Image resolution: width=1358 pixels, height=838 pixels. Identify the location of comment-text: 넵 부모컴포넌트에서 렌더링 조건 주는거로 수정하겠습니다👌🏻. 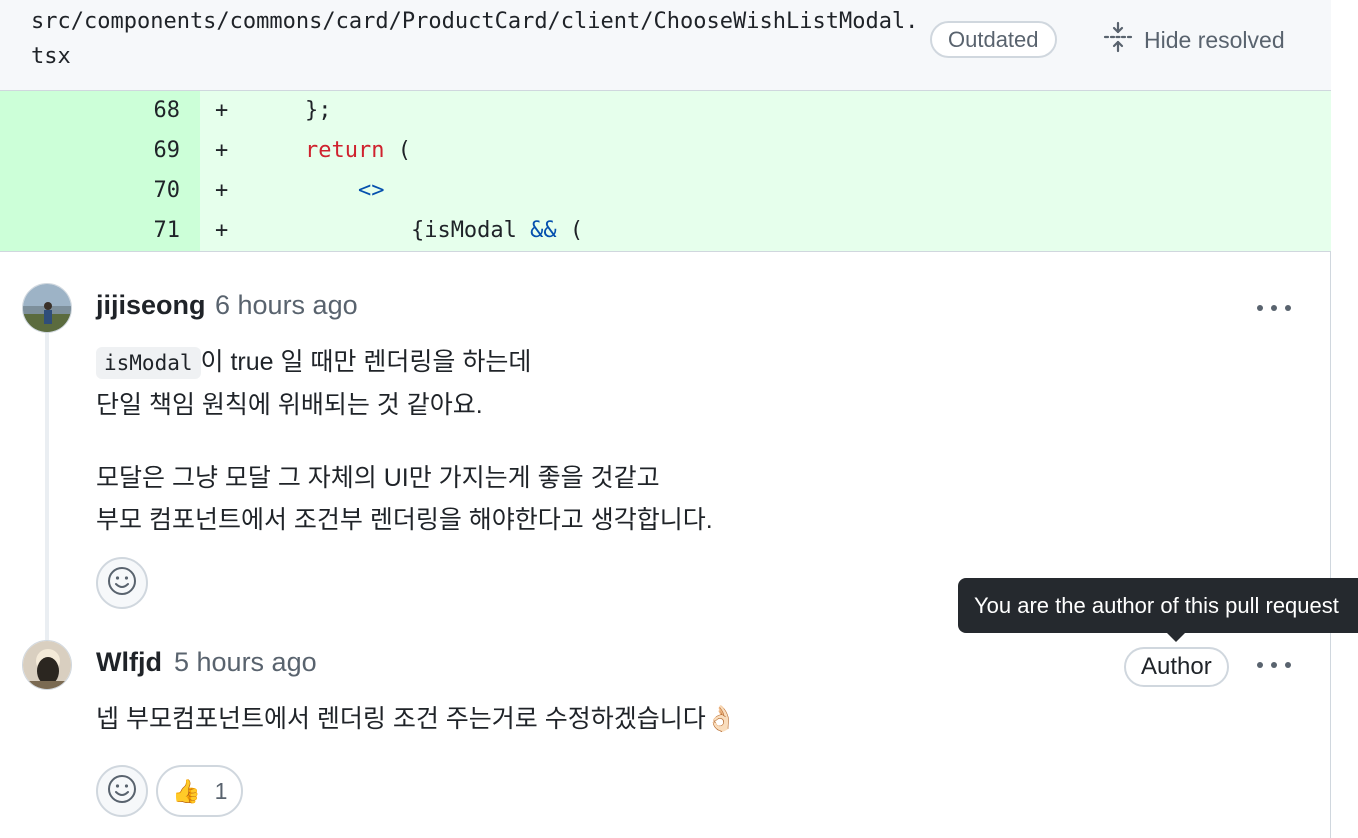
(416, 719).